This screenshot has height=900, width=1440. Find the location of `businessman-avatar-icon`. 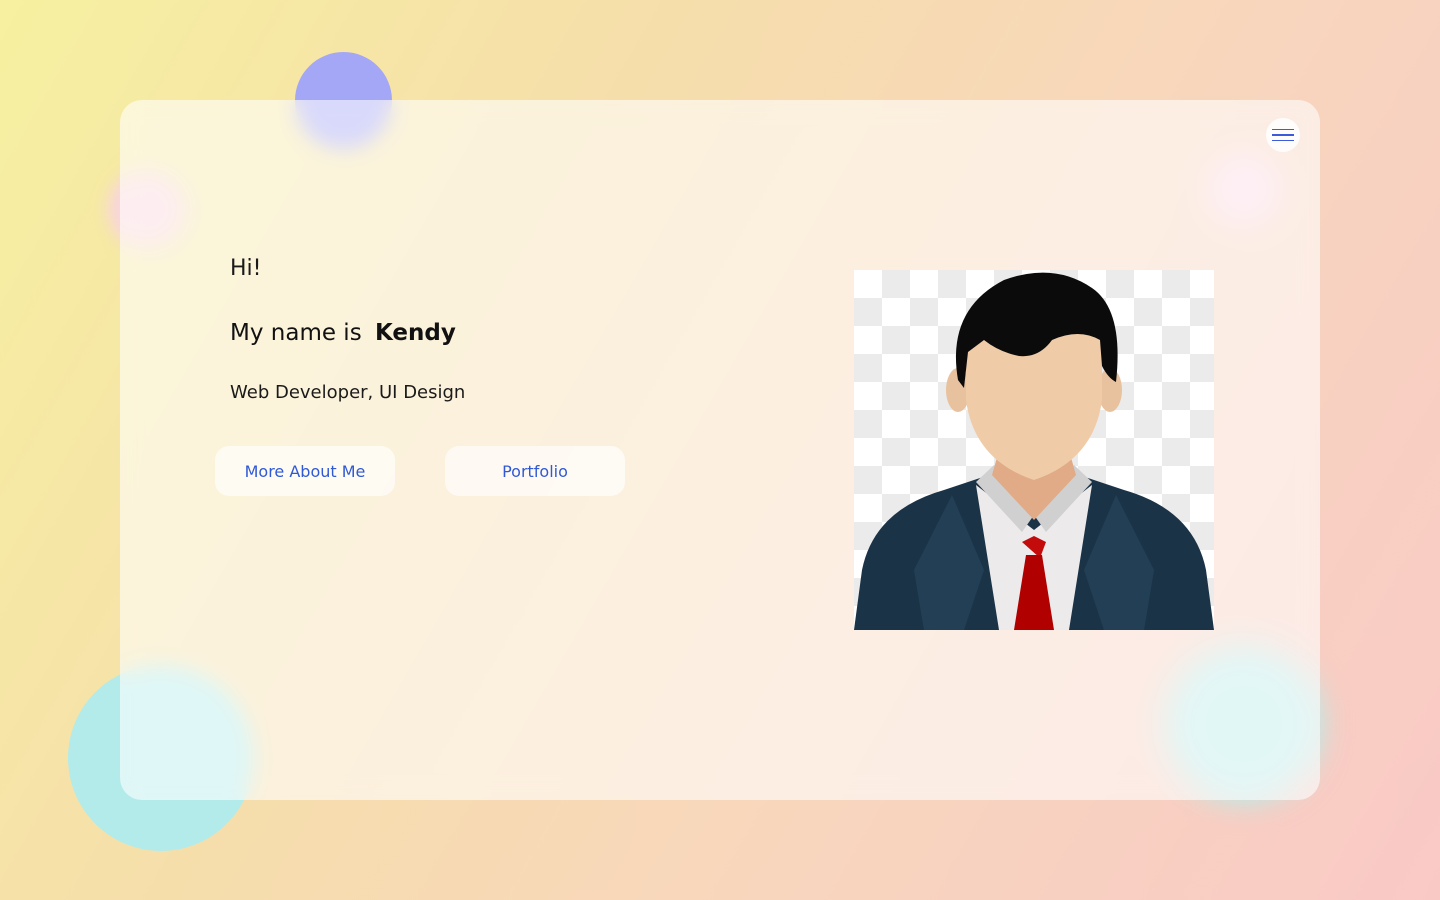

businessman-avatar-icon is located at coordinates (1034, 451).